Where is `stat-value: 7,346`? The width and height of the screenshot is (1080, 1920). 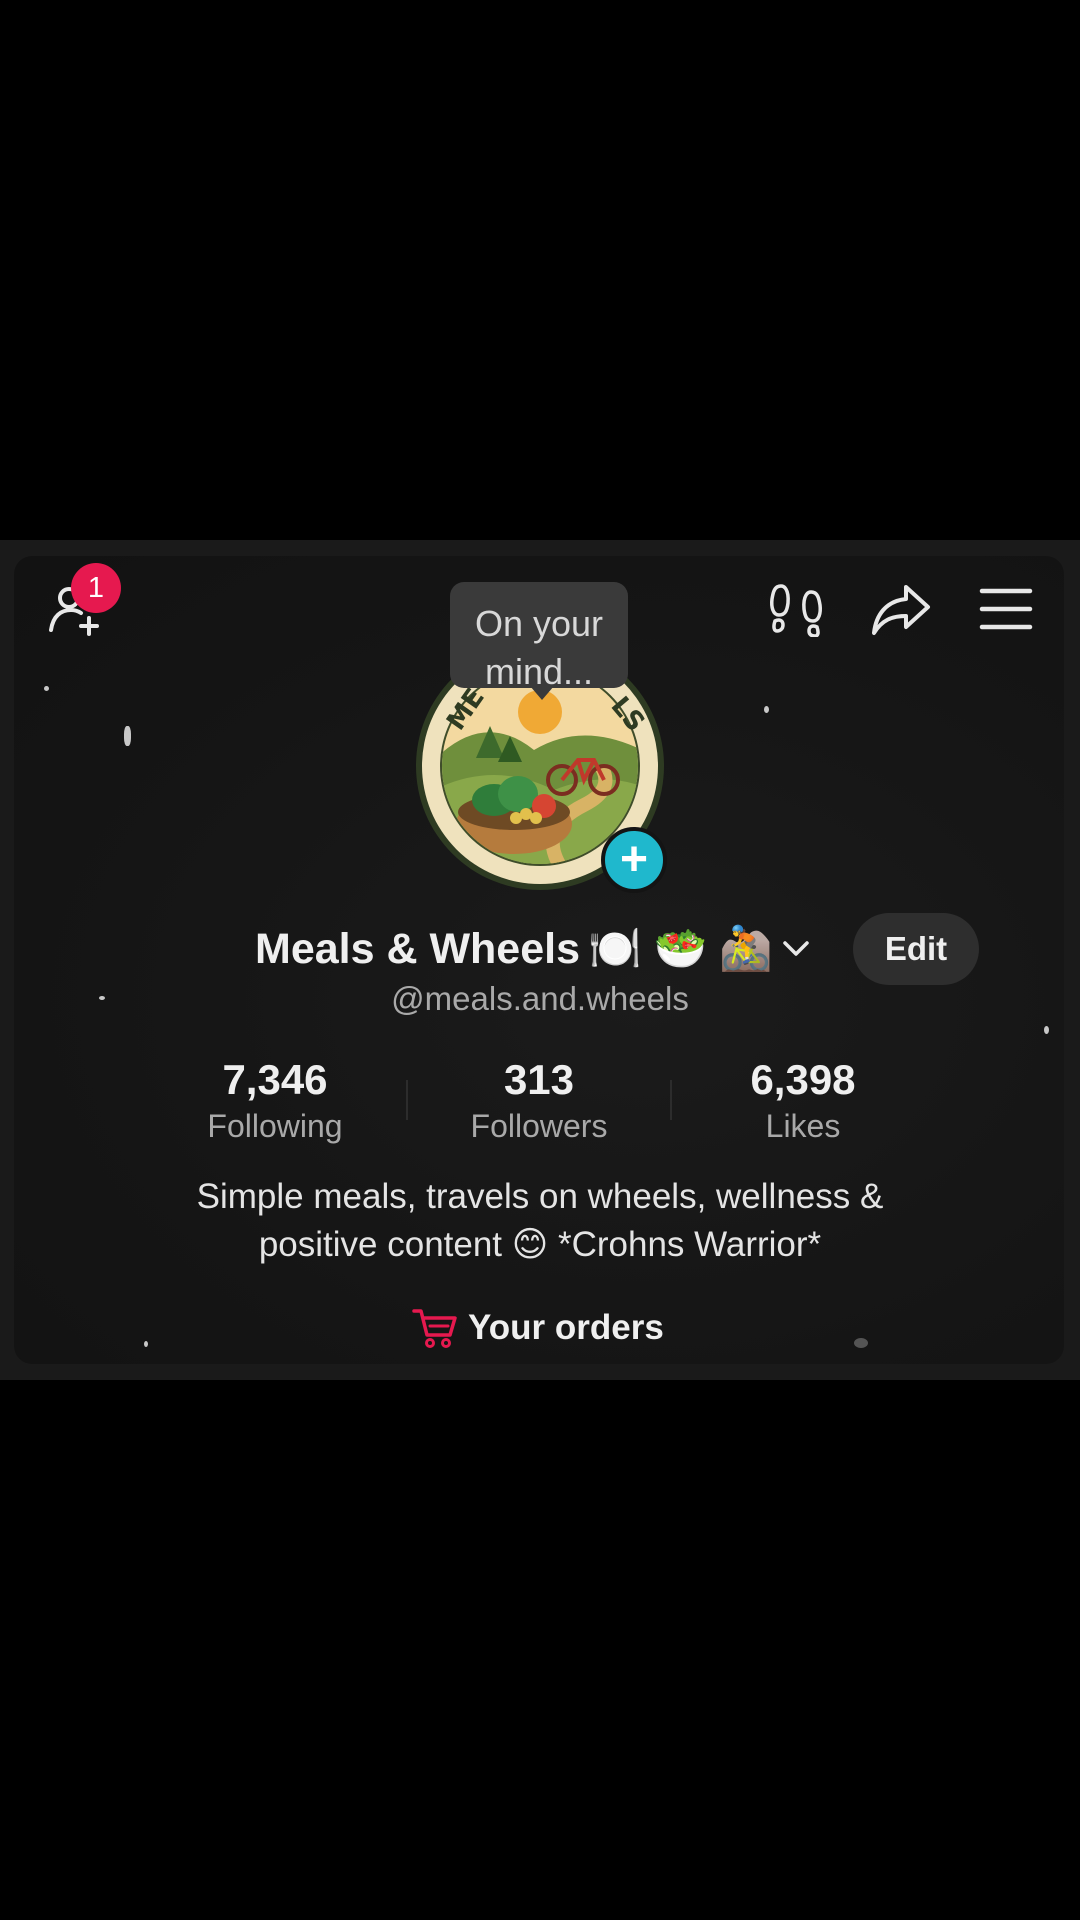 stat-value: 7,346 is located at coordinates (275, 1079).